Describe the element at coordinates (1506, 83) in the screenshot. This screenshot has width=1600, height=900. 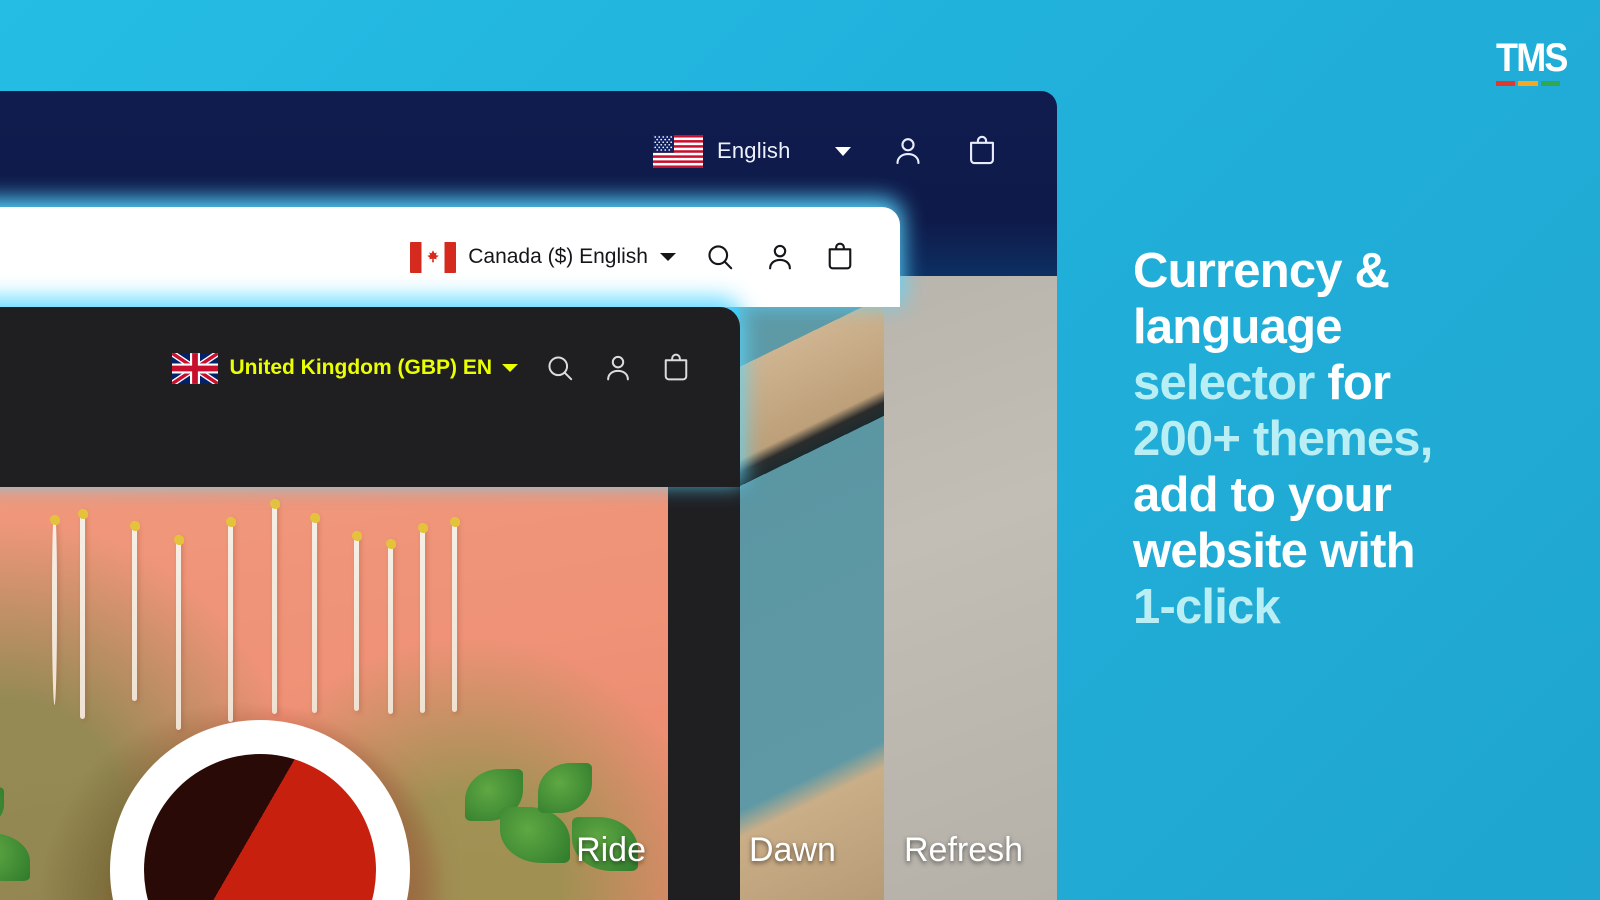
I see `tms-bar-red` at that location.